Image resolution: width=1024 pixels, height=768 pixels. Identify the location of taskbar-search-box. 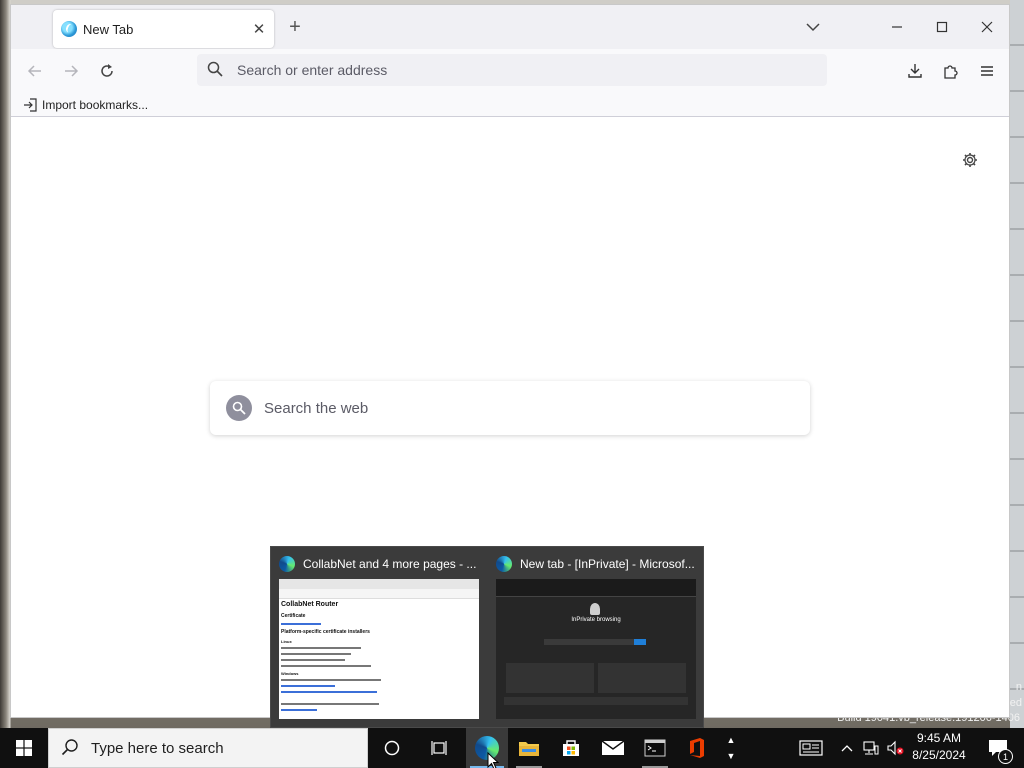
(208, 748).